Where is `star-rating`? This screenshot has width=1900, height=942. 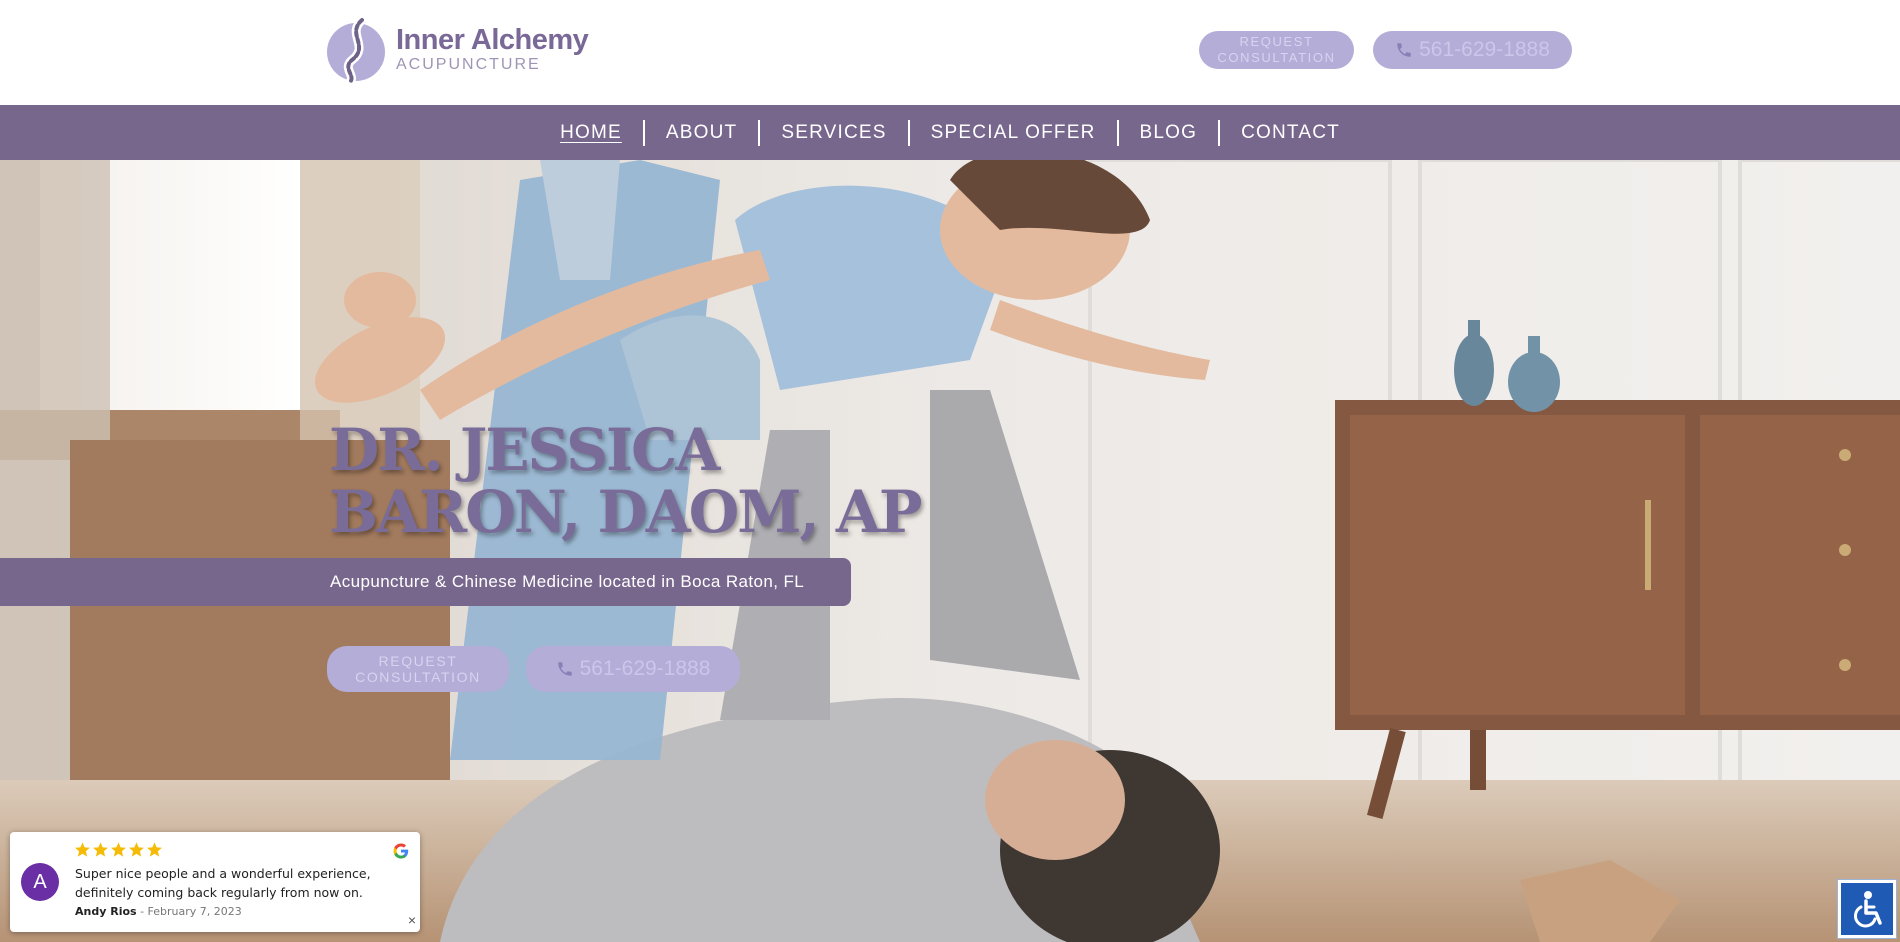
star-rating is located at coordinates (118, 849).